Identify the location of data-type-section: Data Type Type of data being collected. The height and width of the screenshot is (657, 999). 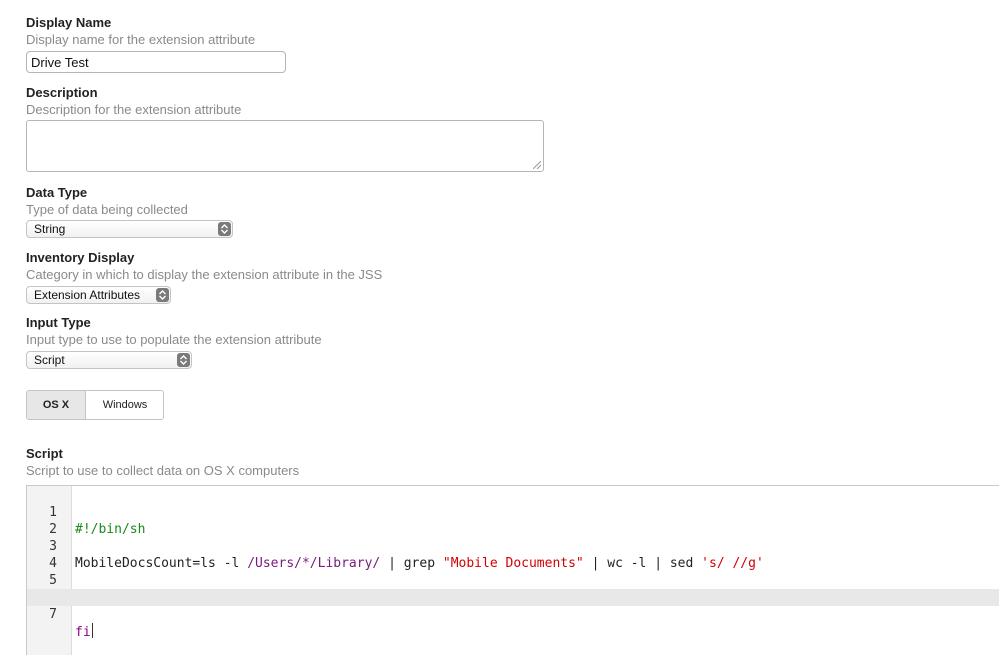
(107, 201).